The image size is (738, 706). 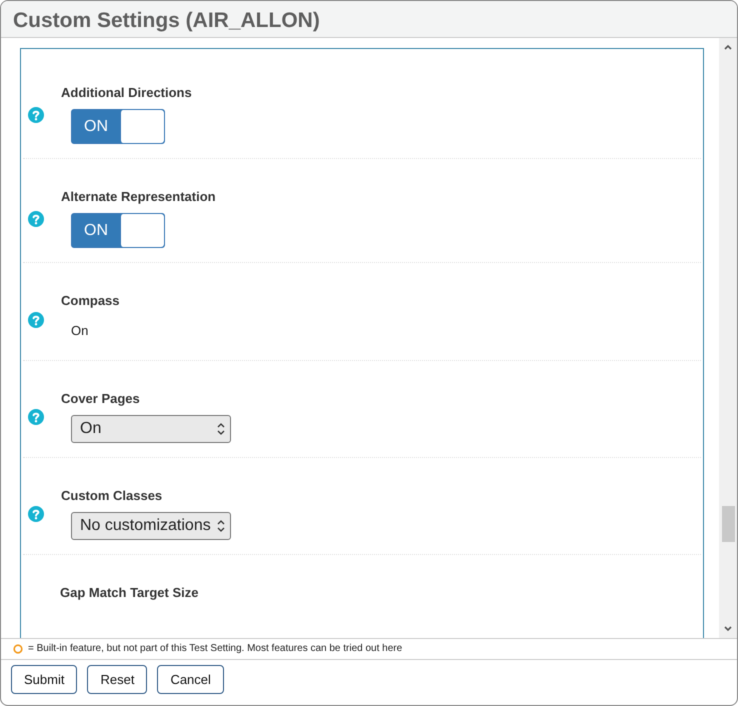 What do you see at coordinates (728, 47) in the screenshot?
I see `scroll-up-icon` at bounding box center [728, 47].